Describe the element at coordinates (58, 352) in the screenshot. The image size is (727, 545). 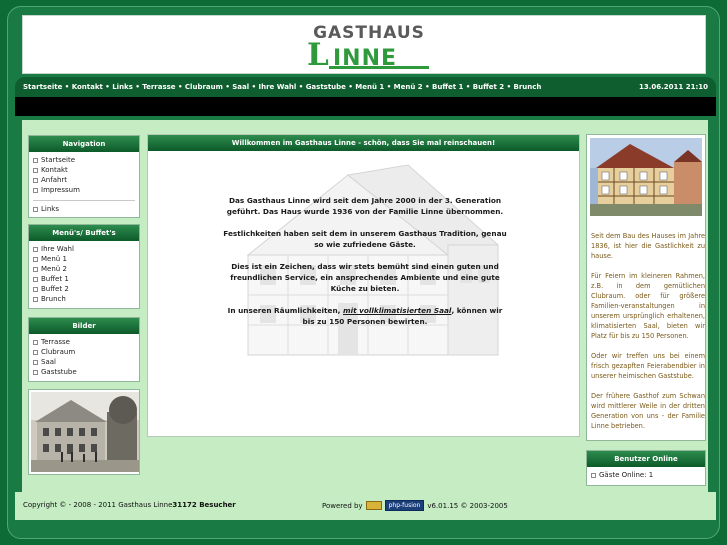
I see `bilder-item-label: Clubraum` at that location.